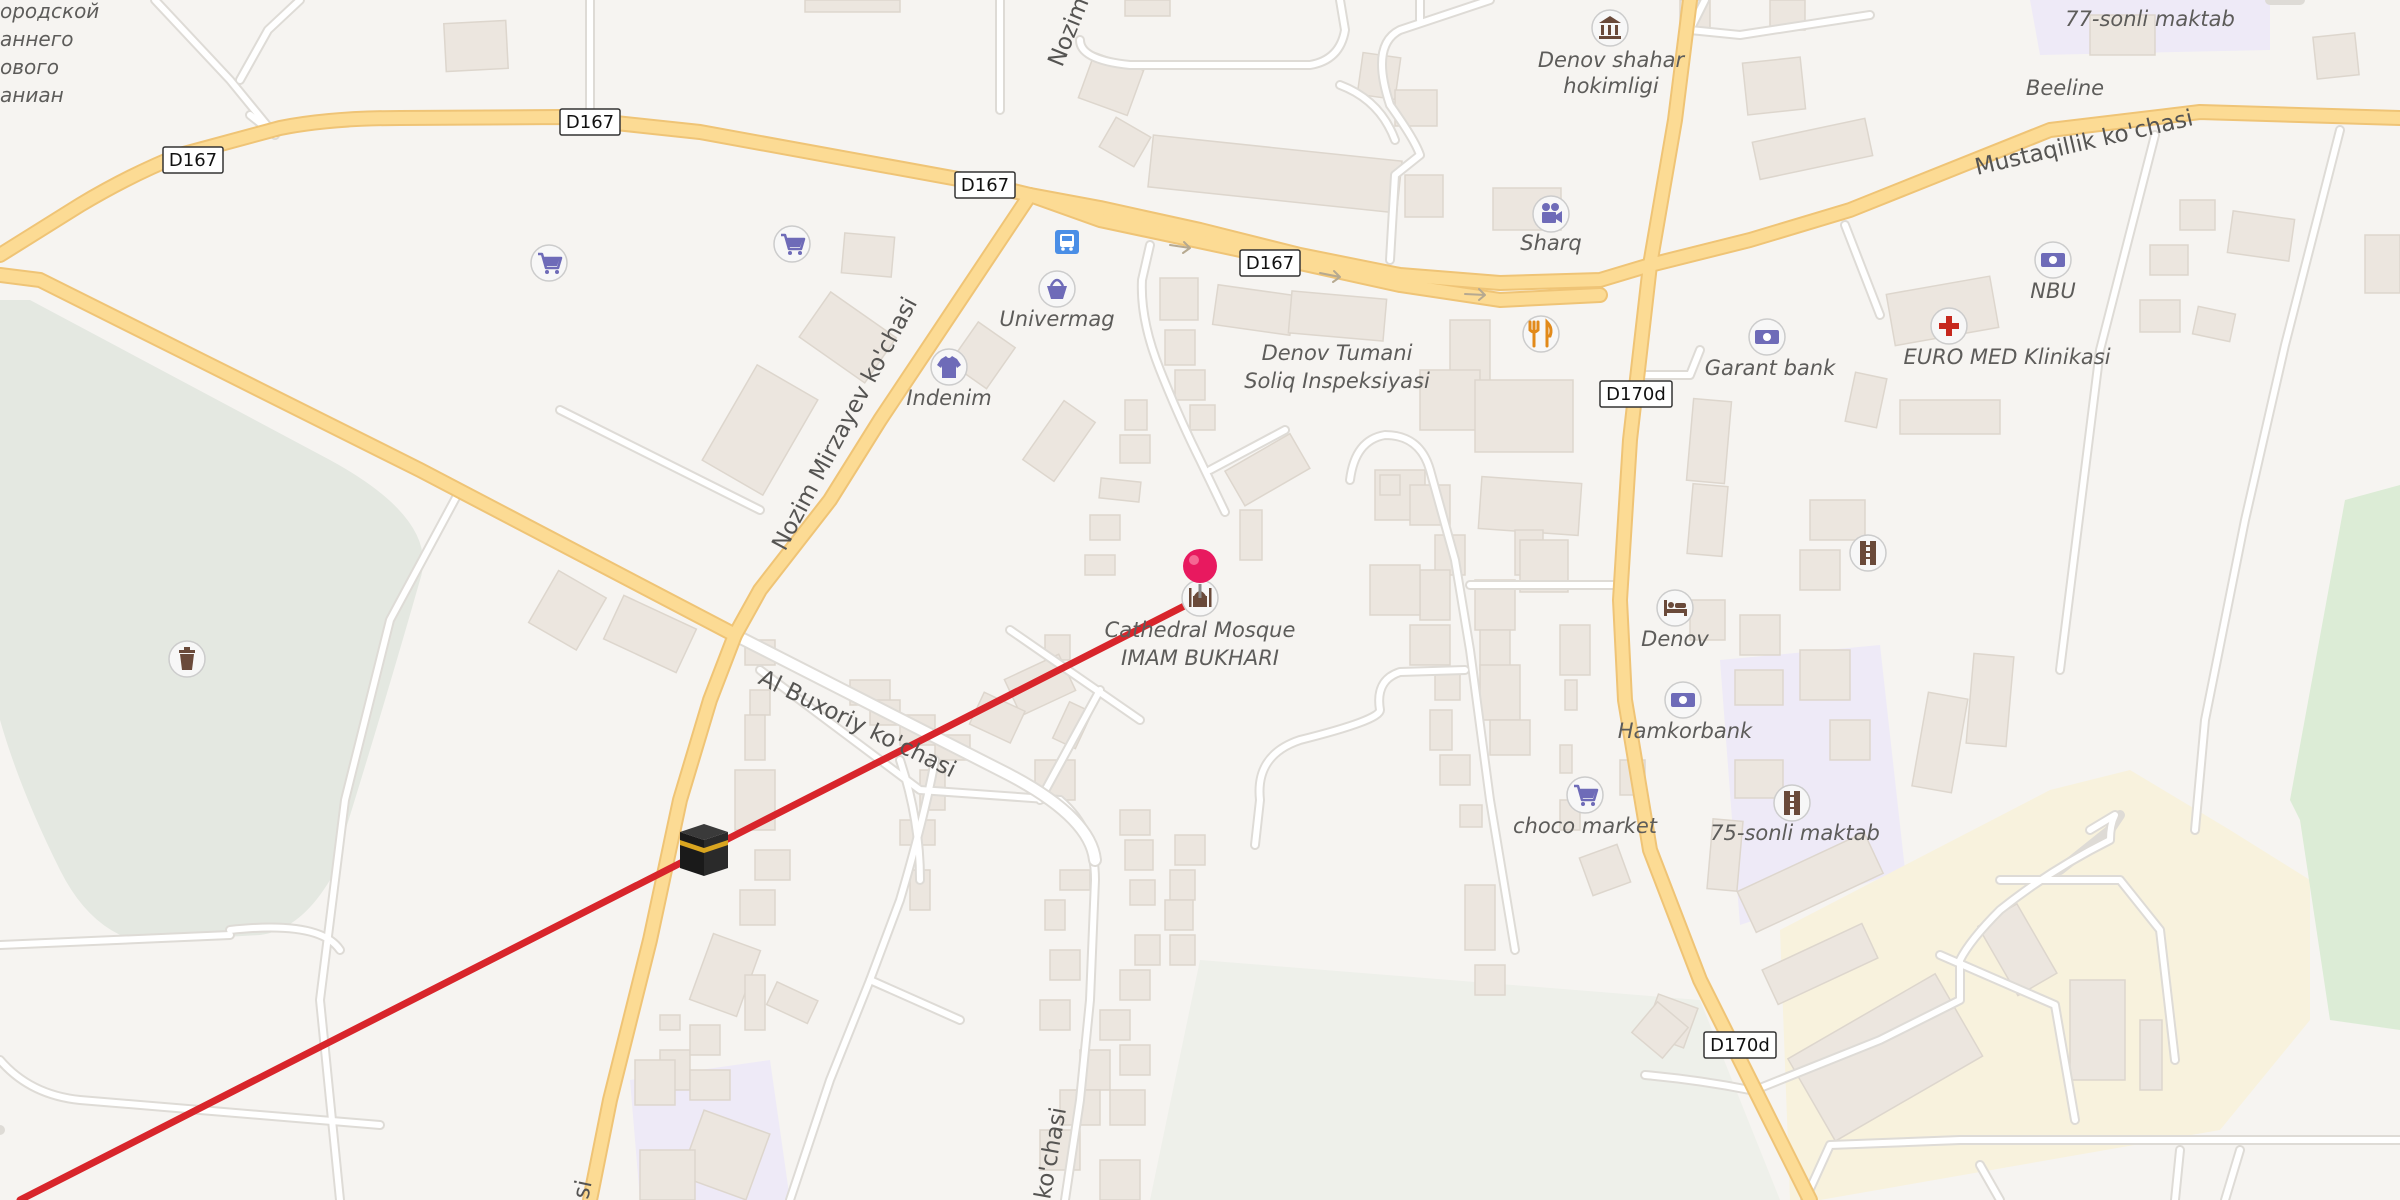 The height and width of the screenshot is (1200, 2400). What do you see at coordinates (1067, 242) in the screenshot?
I see `poi-bus-stop` at bounding box center [1067, 242].